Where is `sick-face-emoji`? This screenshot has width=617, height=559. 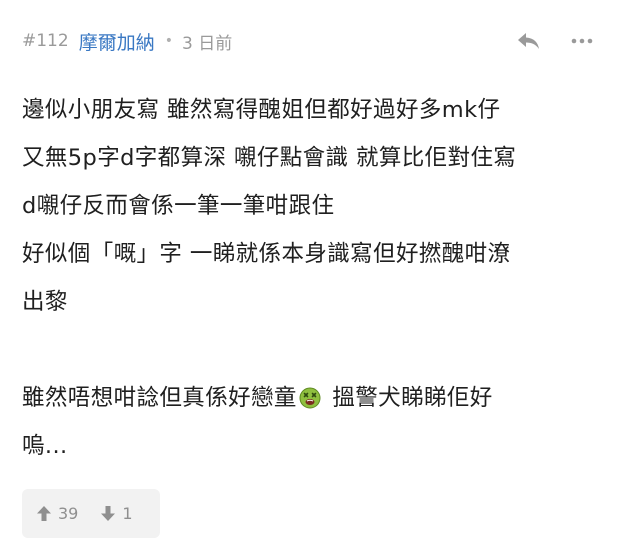
sick-face-emoji is located at coordinates (310, 393).